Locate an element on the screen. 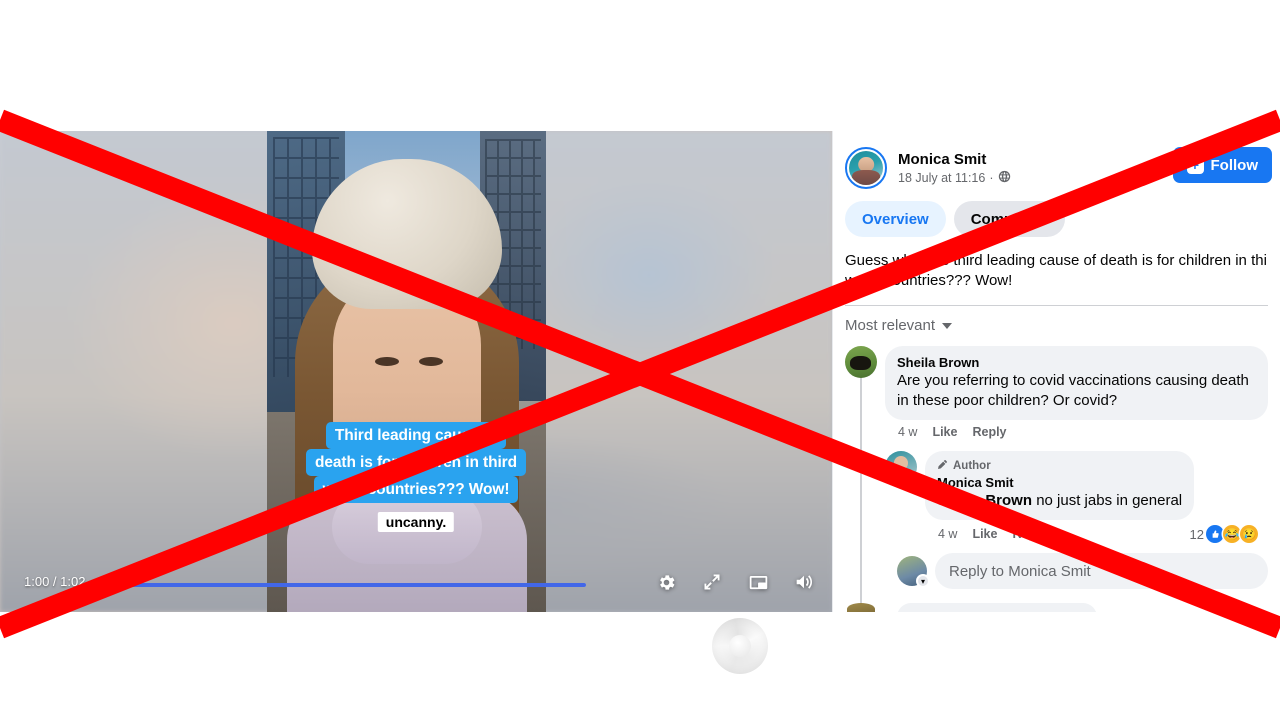 This screenshot has height=720, width=1280. post-author-row: Monica Smit 18 July at 11:16 · + Follow is located at coordinates (1056, 168).